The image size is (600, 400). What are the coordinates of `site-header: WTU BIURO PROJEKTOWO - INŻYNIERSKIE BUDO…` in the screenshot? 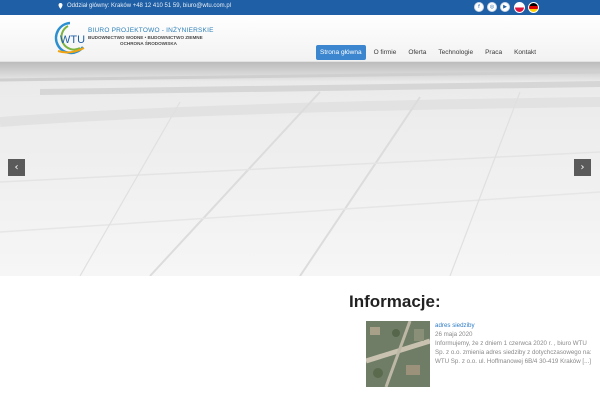 It's located at (300, 38).